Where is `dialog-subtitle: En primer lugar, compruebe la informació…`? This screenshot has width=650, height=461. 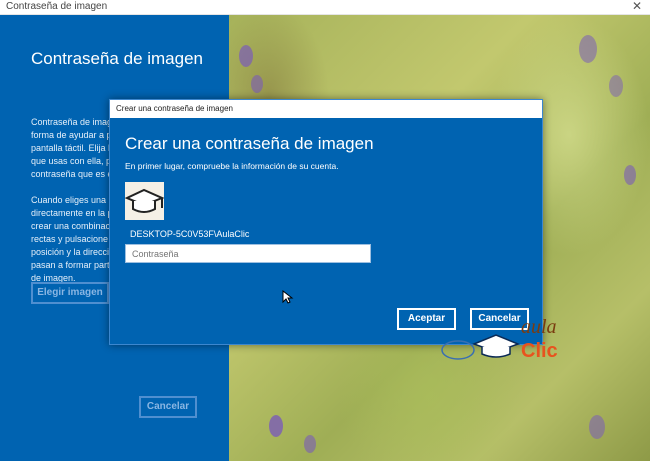 dialog-subtitle: En primer lugar, compruebe la informació… is located at coordinates (232, 166).